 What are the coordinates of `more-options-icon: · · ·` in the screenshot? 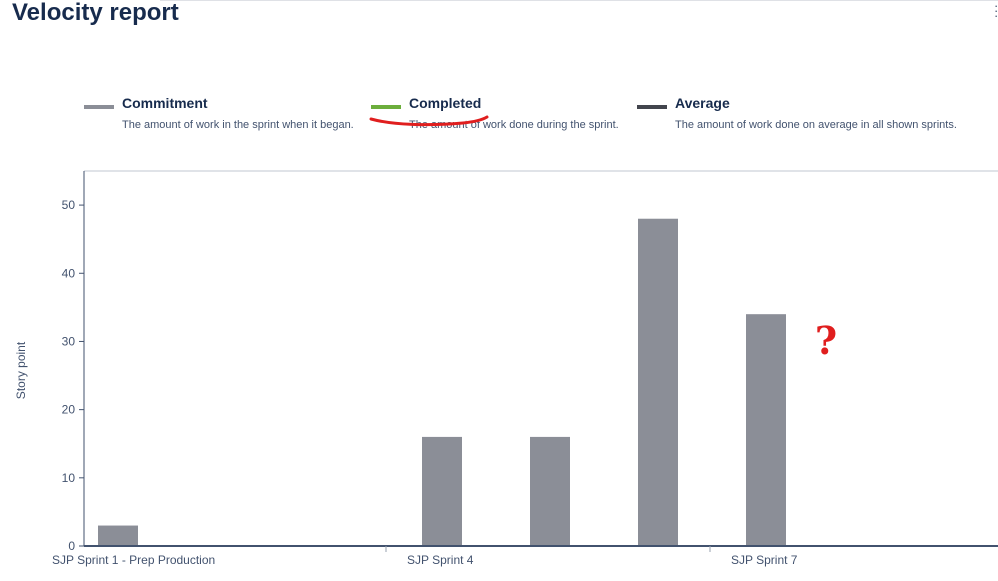 It's located at (996, 10).